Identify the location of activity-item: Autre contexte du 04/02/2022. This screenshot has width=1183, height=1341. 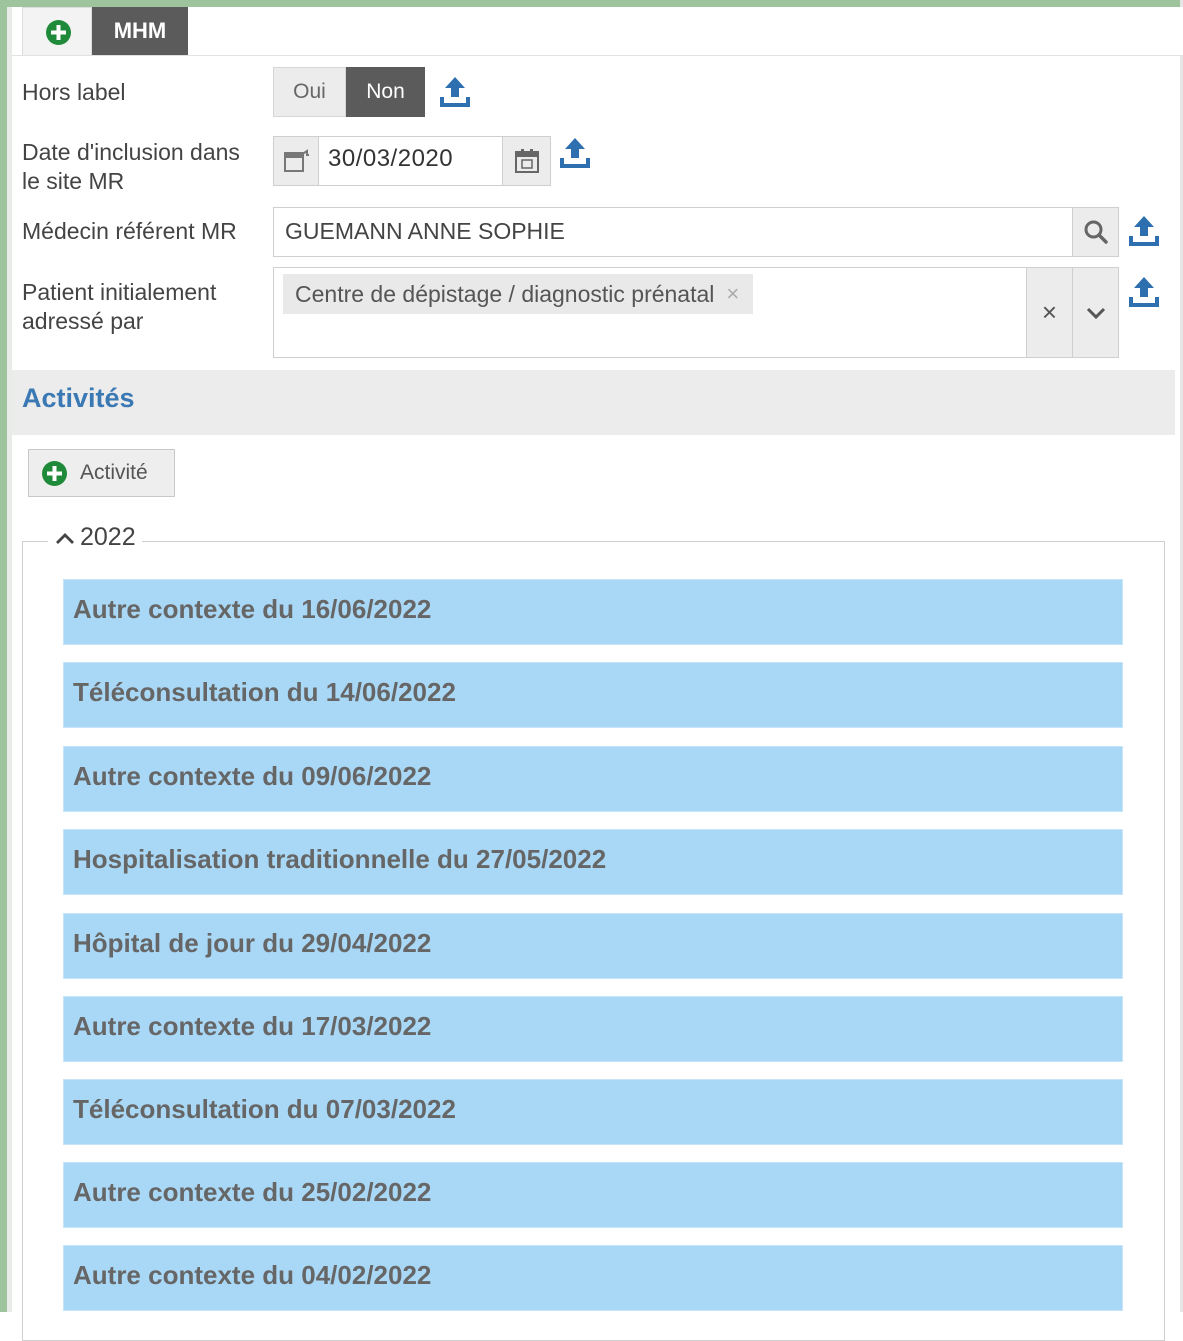
(593, 1278).